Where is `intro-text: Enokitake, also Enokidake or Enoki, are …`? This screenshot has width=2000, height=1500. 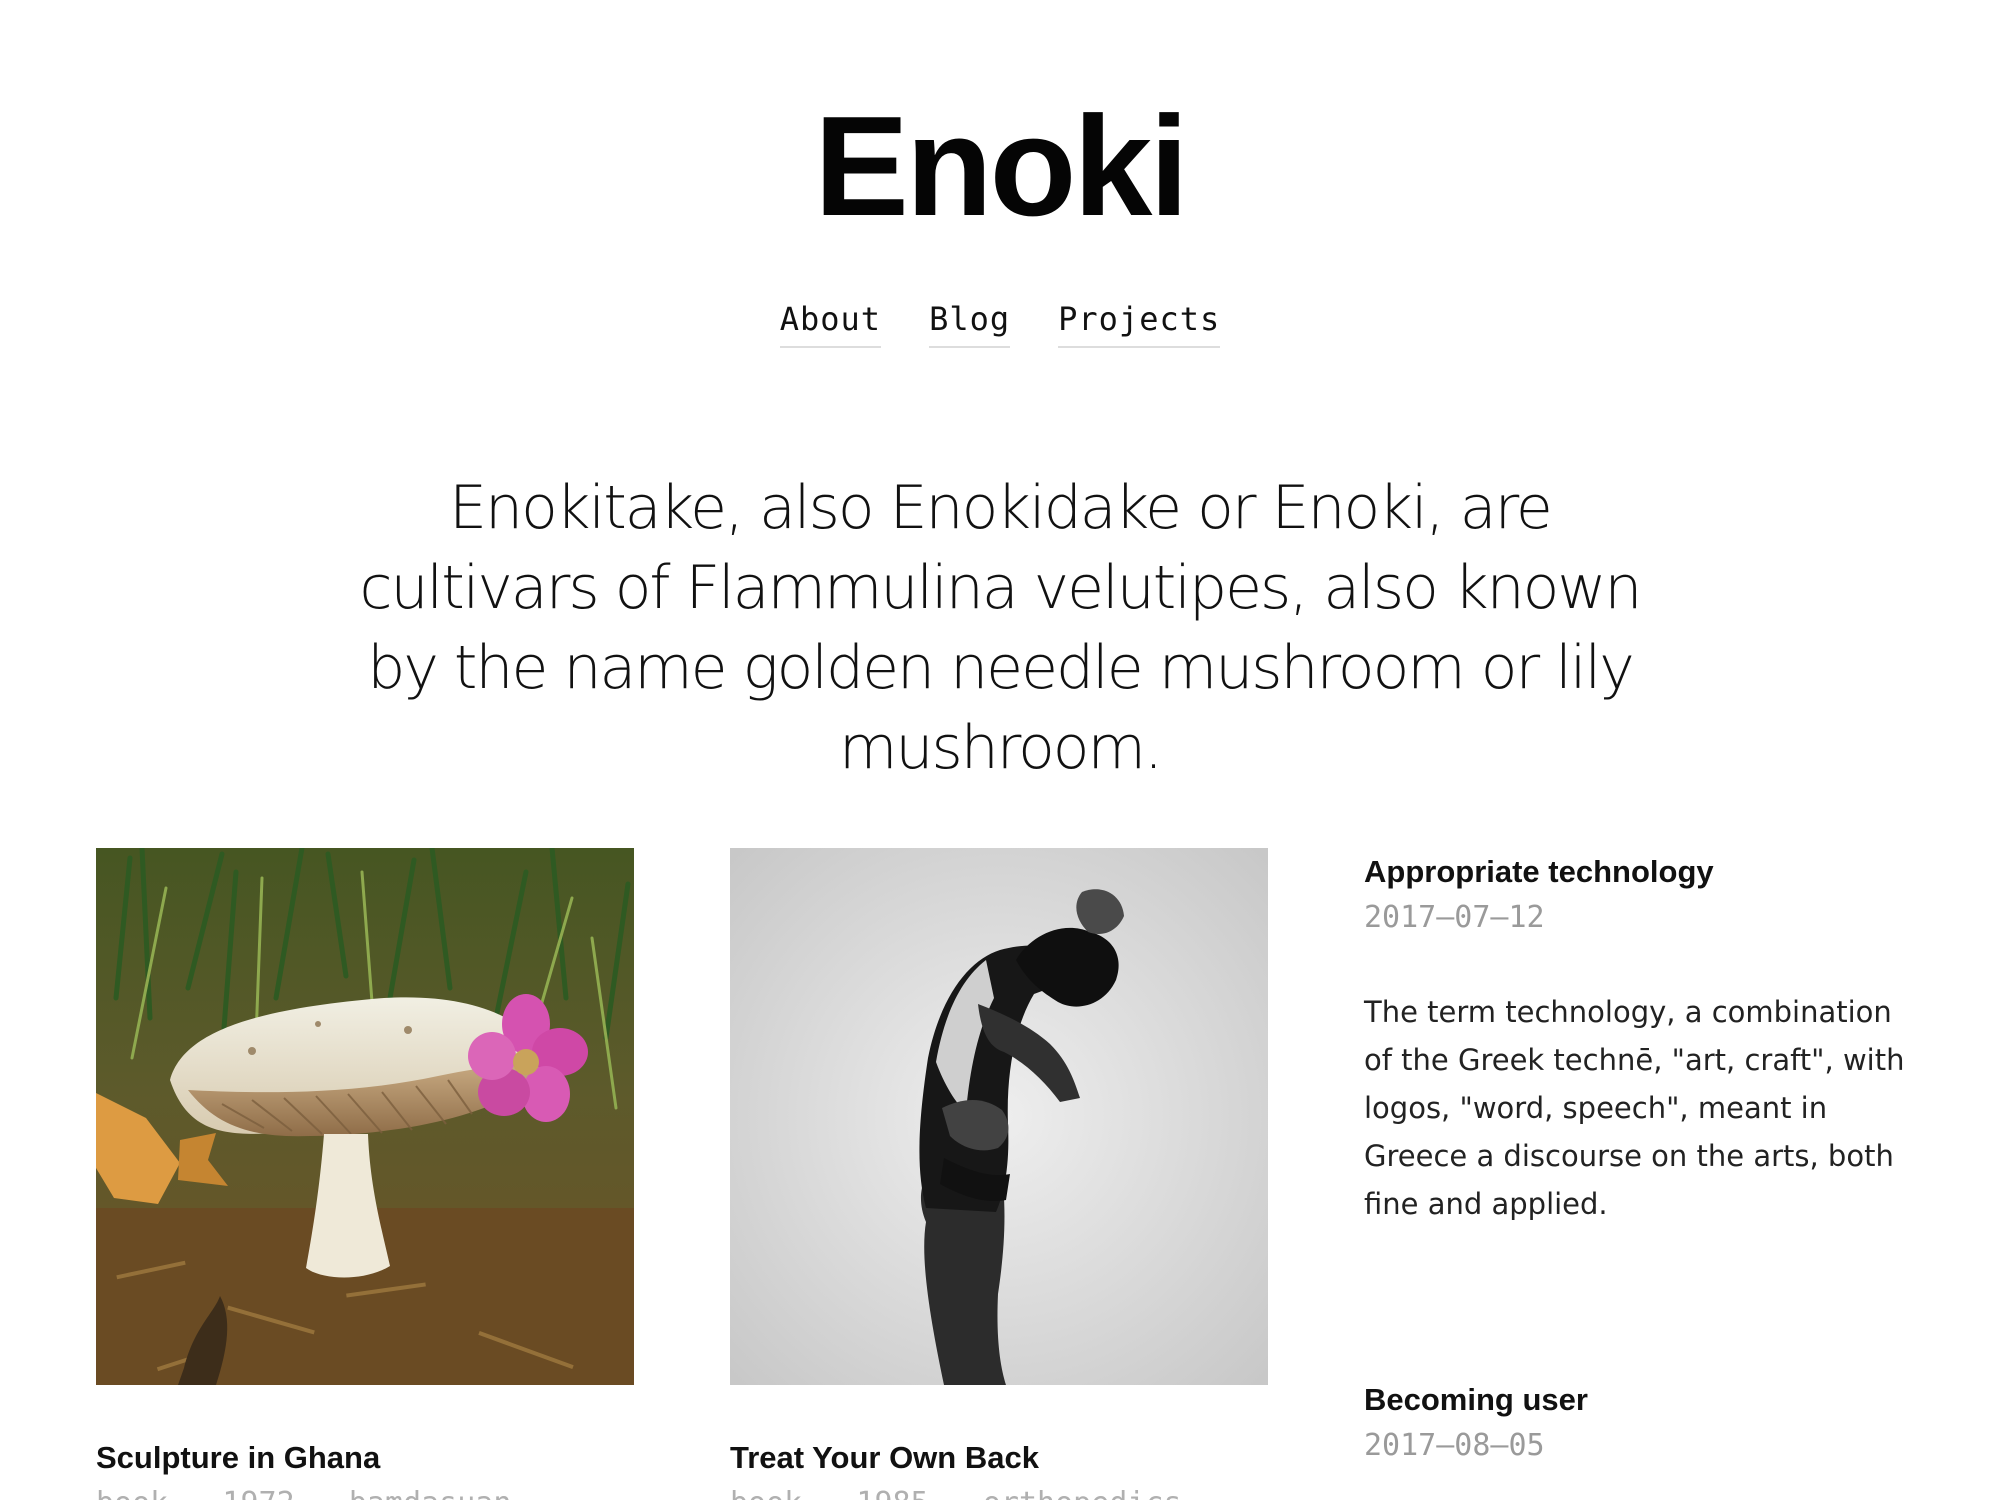
intro-text: Enokitake, also Enokidake or Enoki, are … is located at coordinates (1001, 628).